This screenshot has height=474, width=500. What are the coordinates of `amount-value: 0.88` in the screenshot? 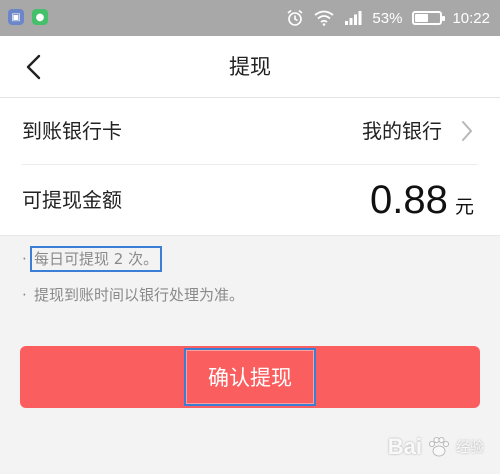 It's located at (409, 200).